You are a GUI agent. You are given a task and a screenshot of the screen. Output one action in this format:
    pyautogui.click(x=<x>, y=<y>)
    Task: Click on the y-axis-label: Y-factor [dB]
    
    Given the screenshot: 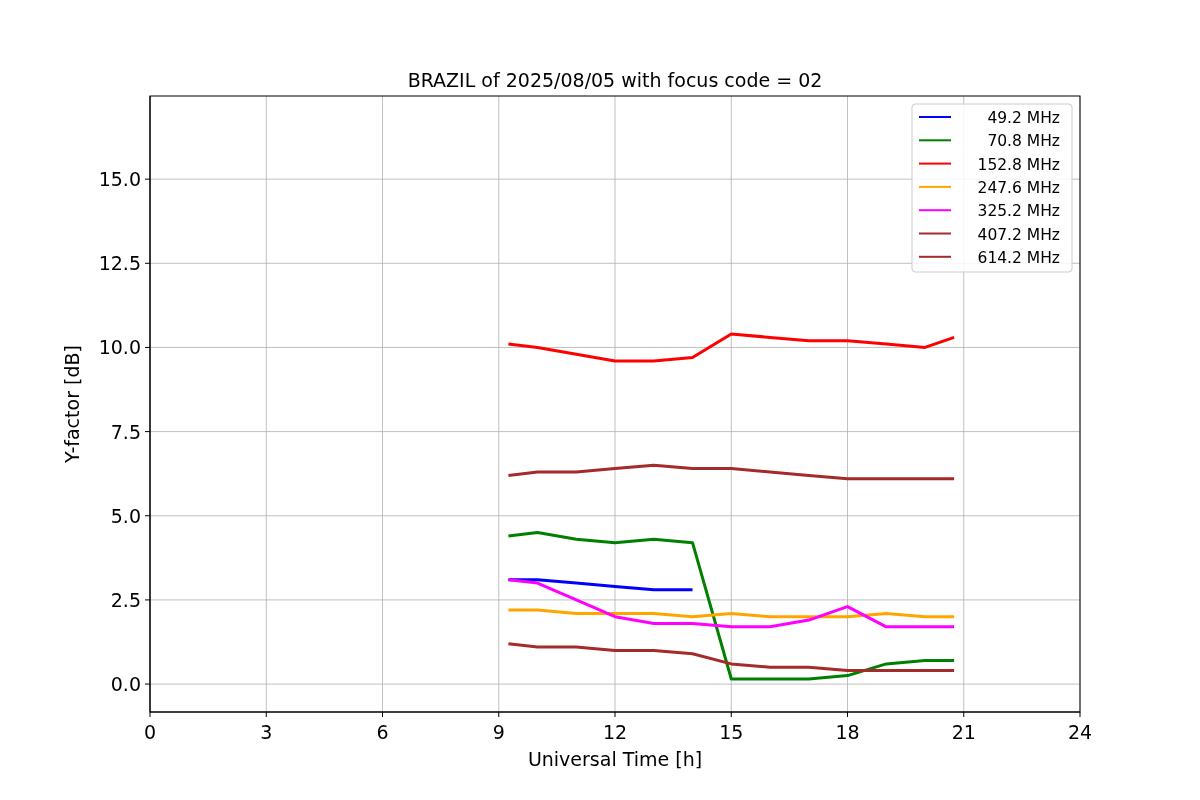 What is the action you would take?
    pyautogui.click(x=72, y=404)
    